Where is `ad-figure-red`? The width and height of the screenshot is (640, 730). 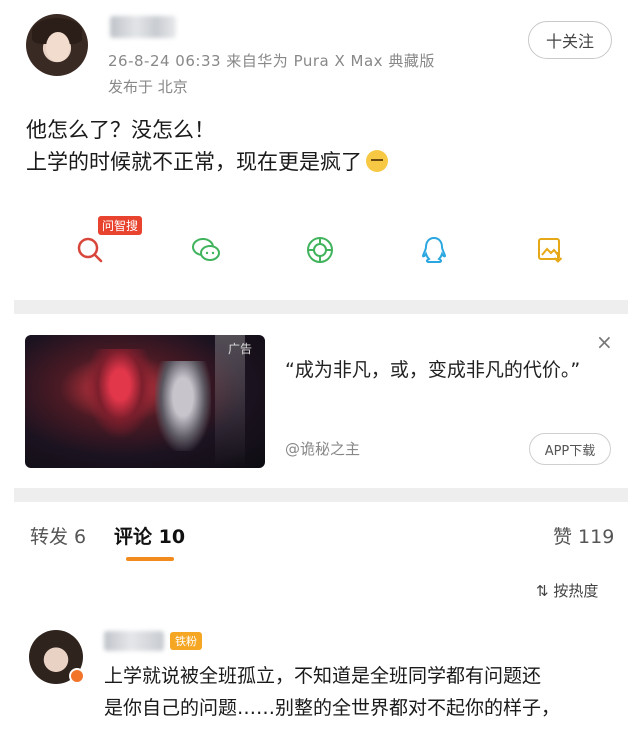 ad-figure-red is located at coordinates (120, 394).